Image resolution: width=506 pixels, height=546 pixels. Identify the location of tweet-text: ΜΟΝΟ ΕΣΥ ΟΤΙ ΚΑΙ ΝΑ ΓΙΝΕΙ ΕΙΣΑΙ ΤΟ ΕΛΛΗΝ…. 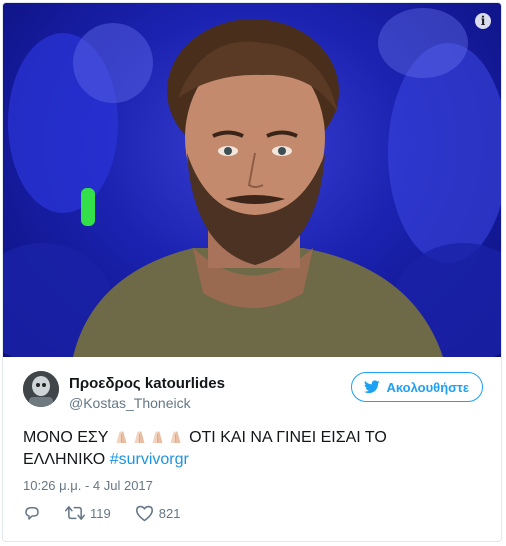
(248, 449).